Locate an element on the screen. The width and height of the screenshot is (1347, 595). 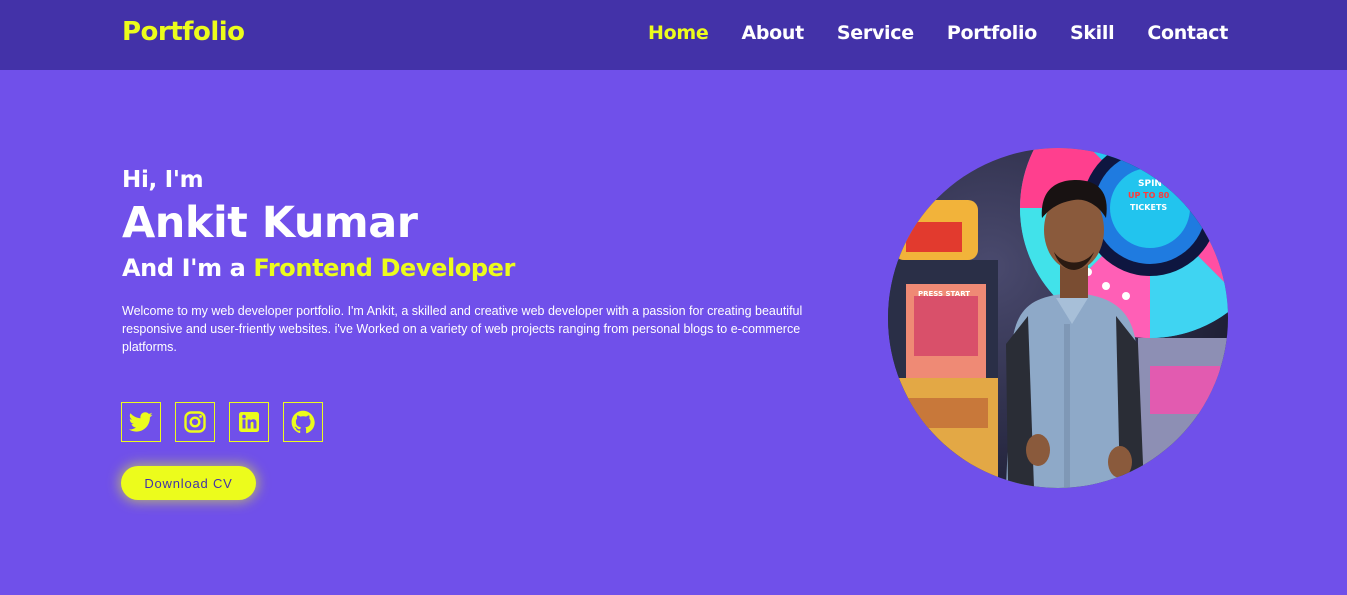
nav-link-portfolio: Portfolio is located at coordinates (992, 33).